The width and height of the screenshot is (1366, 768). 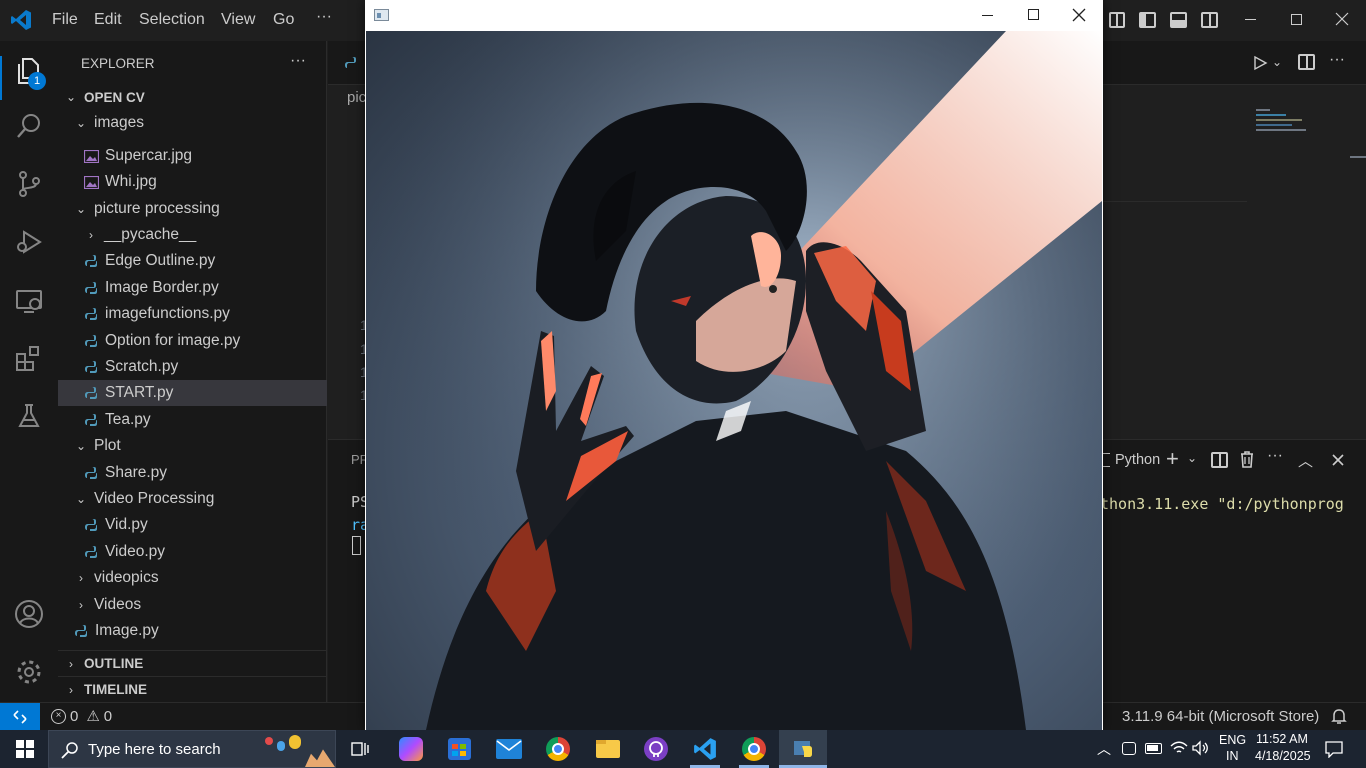 I want to click on input-region: IN, so click(x=1232, y=756).